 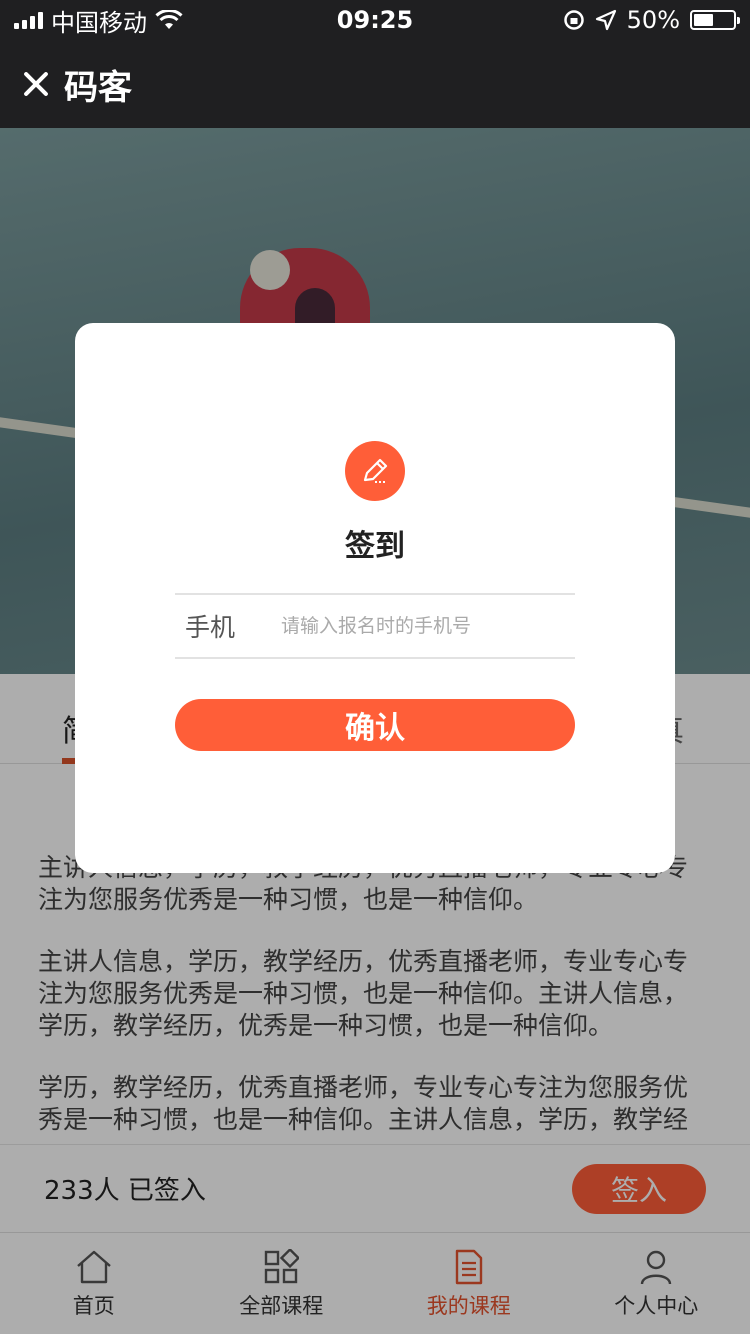 What do you see at coordinates (703, 20) in the screenshot?
I see `battery-fill` at bounding box center [703, 20].